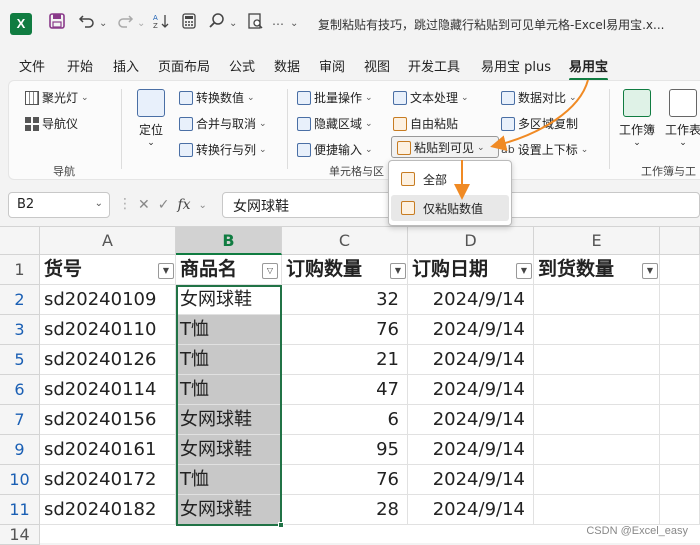 The width and height of the screenshot is (700, 545). What do you see at coordinates (287, 65) in the screenshot?
I see `tab-data: 数据` at bounding box center [287, 65].